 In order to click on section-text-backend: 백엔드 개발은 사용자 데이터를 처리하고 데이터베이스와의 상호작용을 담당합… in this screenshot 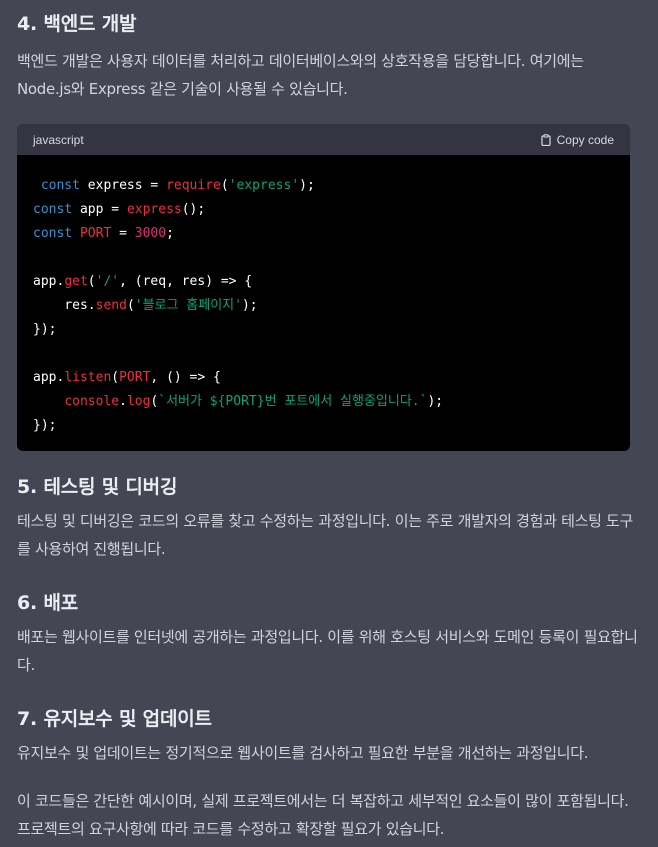, I will do `click(300, 75)`.